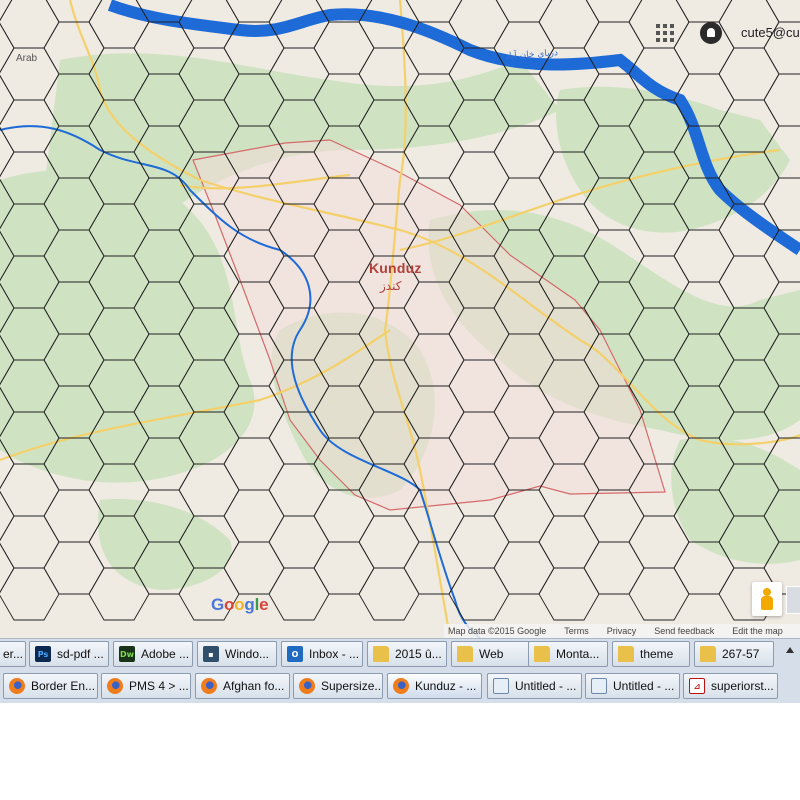 The width and height of the screenshot is (800, 800). Describe the element at coordinates (127, 654) in the screenshot. I see `dreamweaver-icon: Dw` at that location.